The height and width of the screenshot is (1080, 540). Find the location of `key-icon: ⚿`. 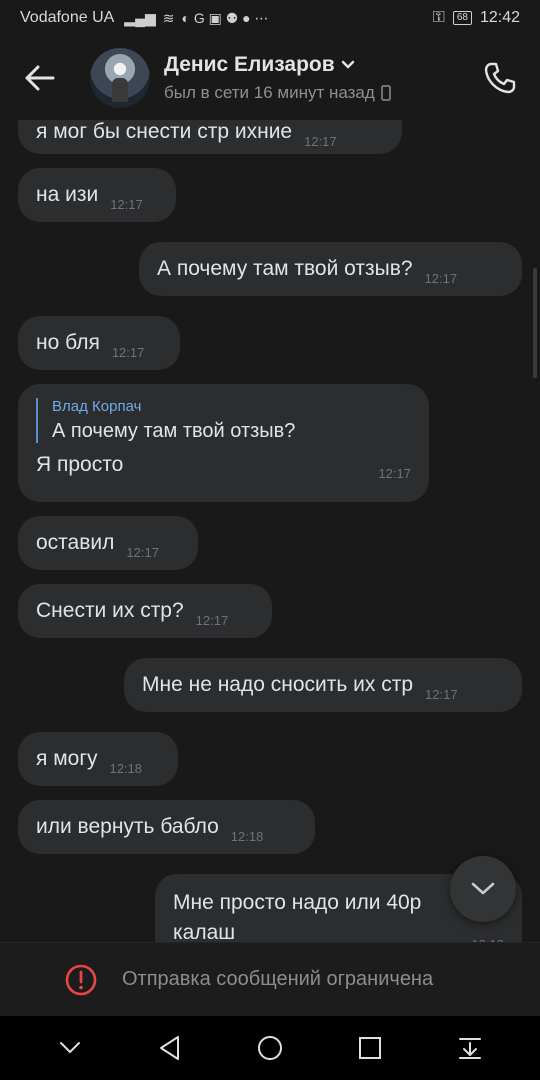

key-icon: ⚿ is located at coordinates (438, 17).